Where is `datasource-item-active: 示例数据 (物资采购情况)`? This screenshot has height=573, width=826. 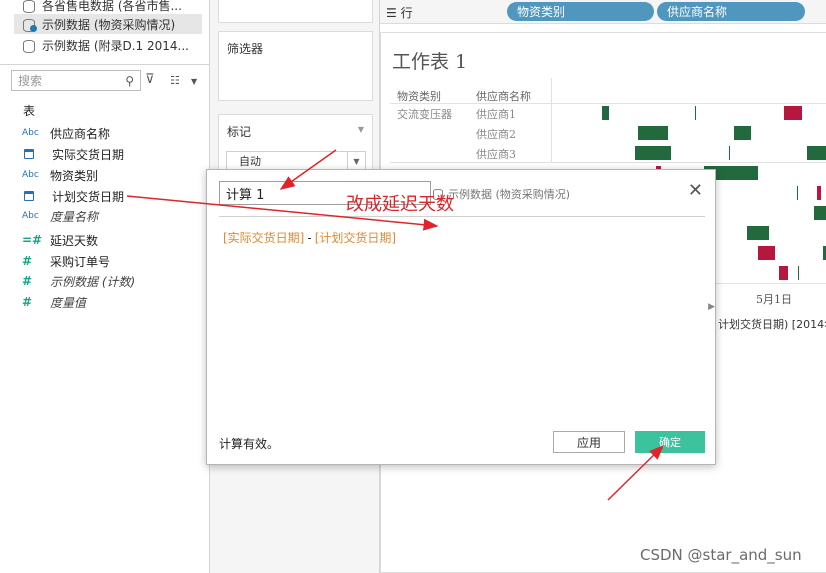
datasource-item-active: 示例数据 (物资采购情况) is located at coordinates (108, 24).